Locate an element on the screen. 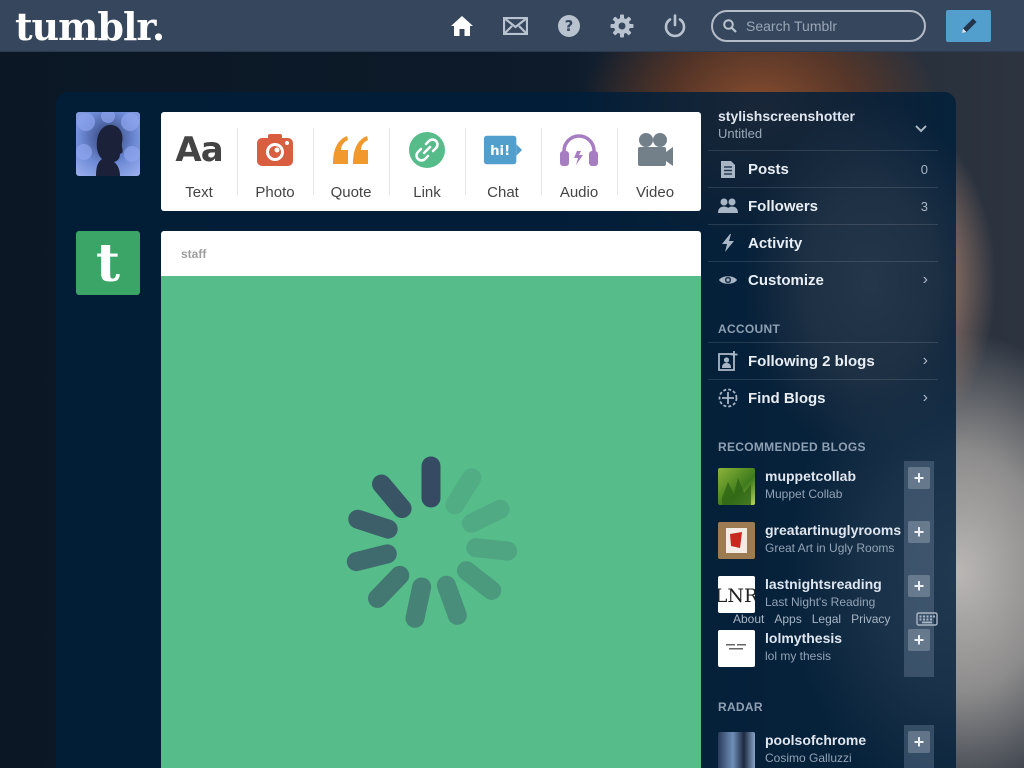  people-icon is located at coordinates (728, 206).